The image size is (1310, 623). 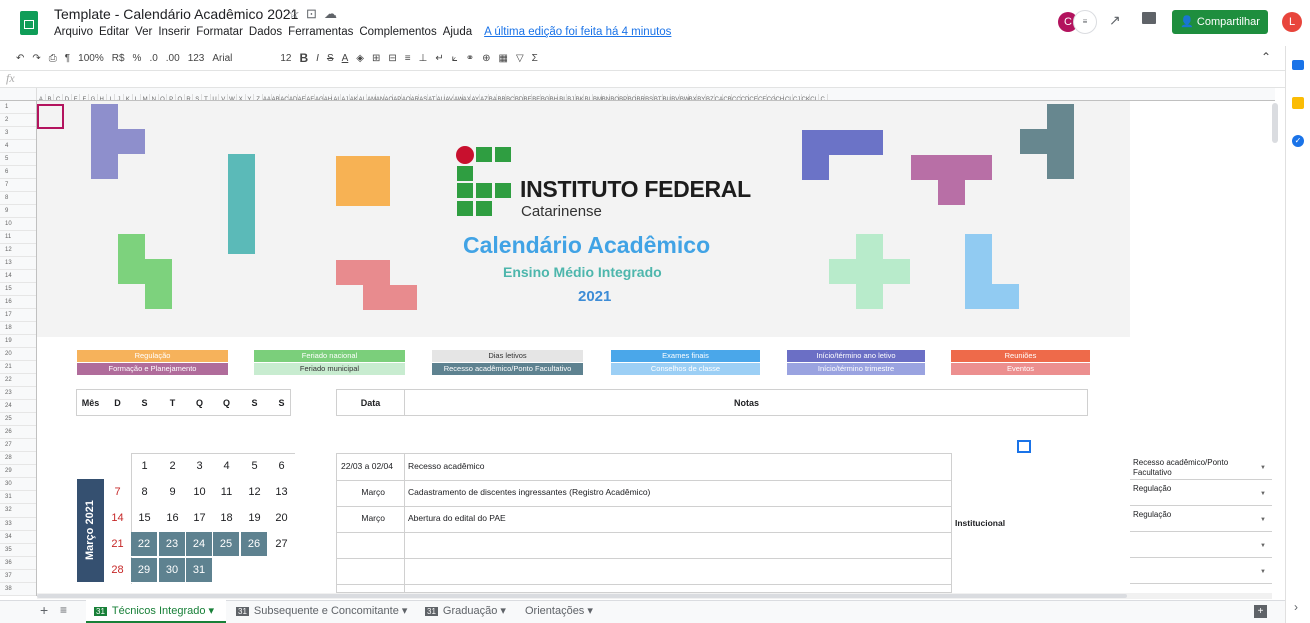 What do you see at coordinates (117, 518) in the screenshot?
I see `calendar-day: 14` at bounding box center [117, 518].